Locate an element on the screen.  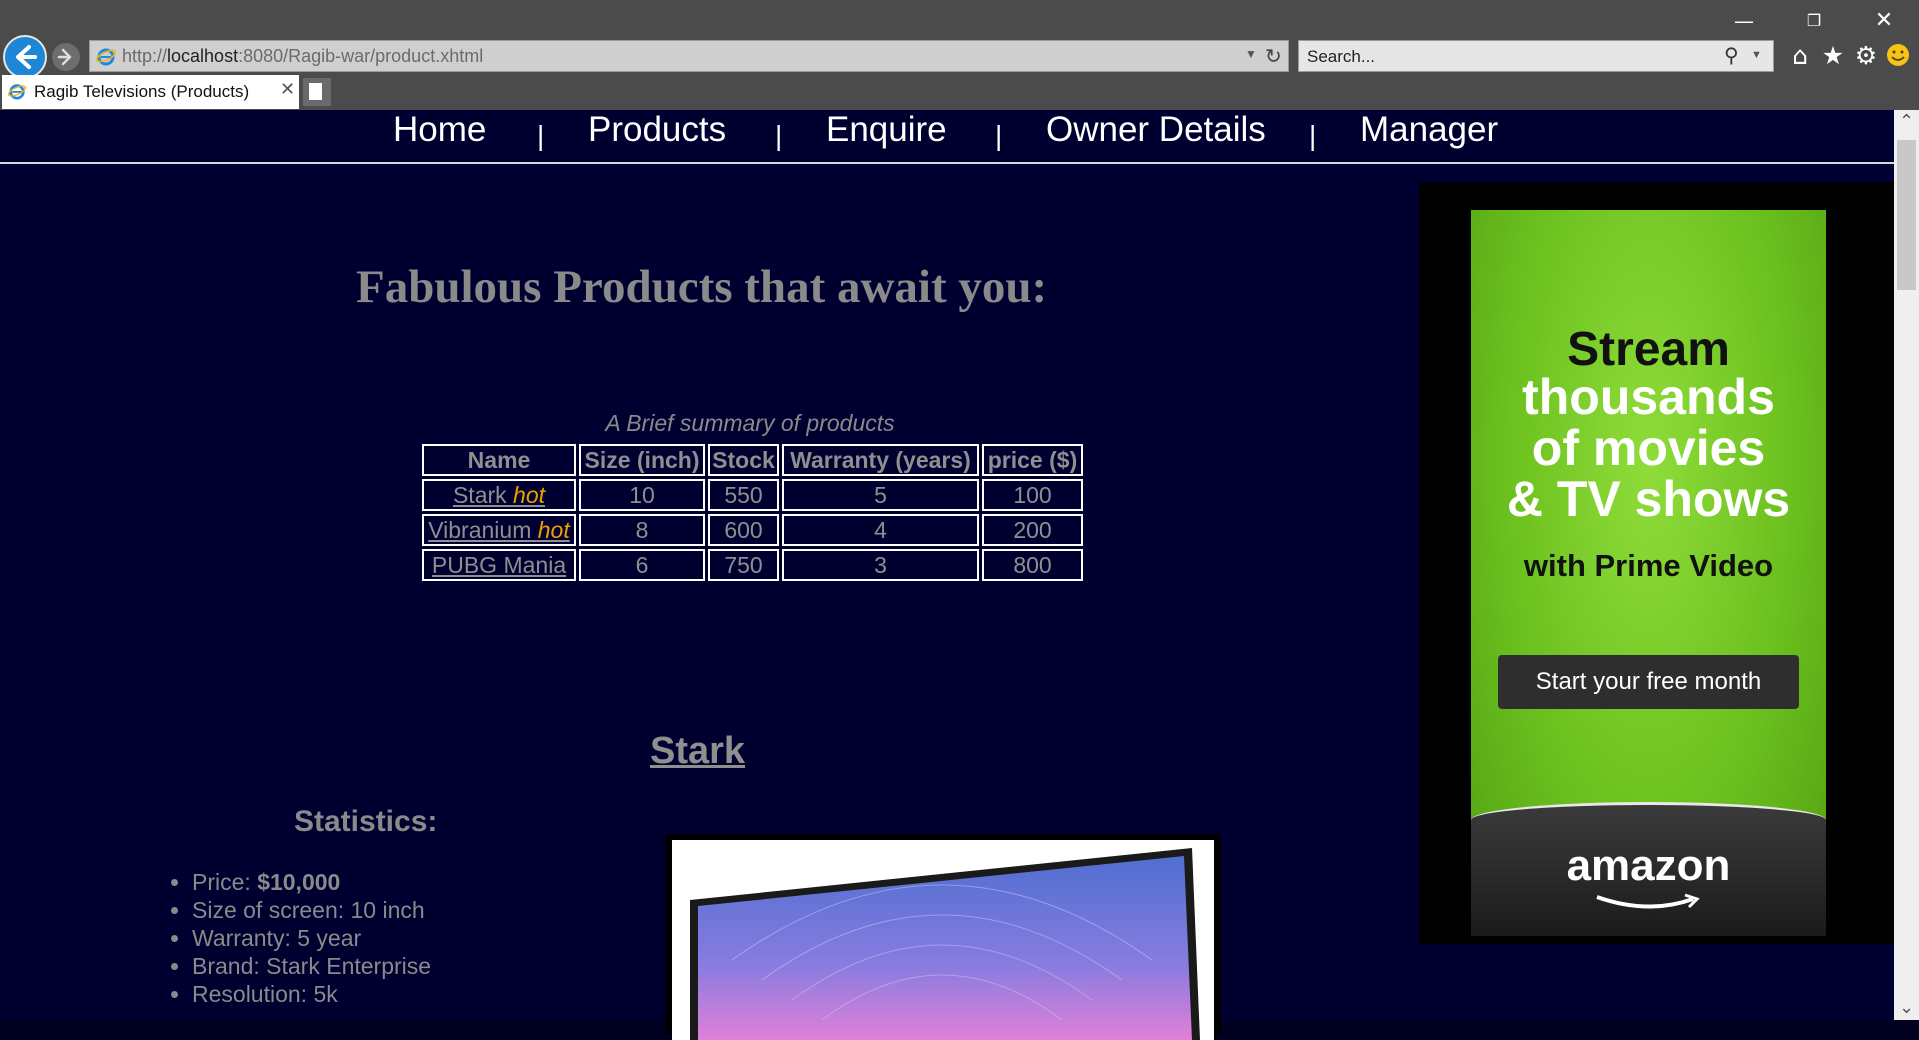
col-header-price: price ($) is located at coordinates (1032, 460).